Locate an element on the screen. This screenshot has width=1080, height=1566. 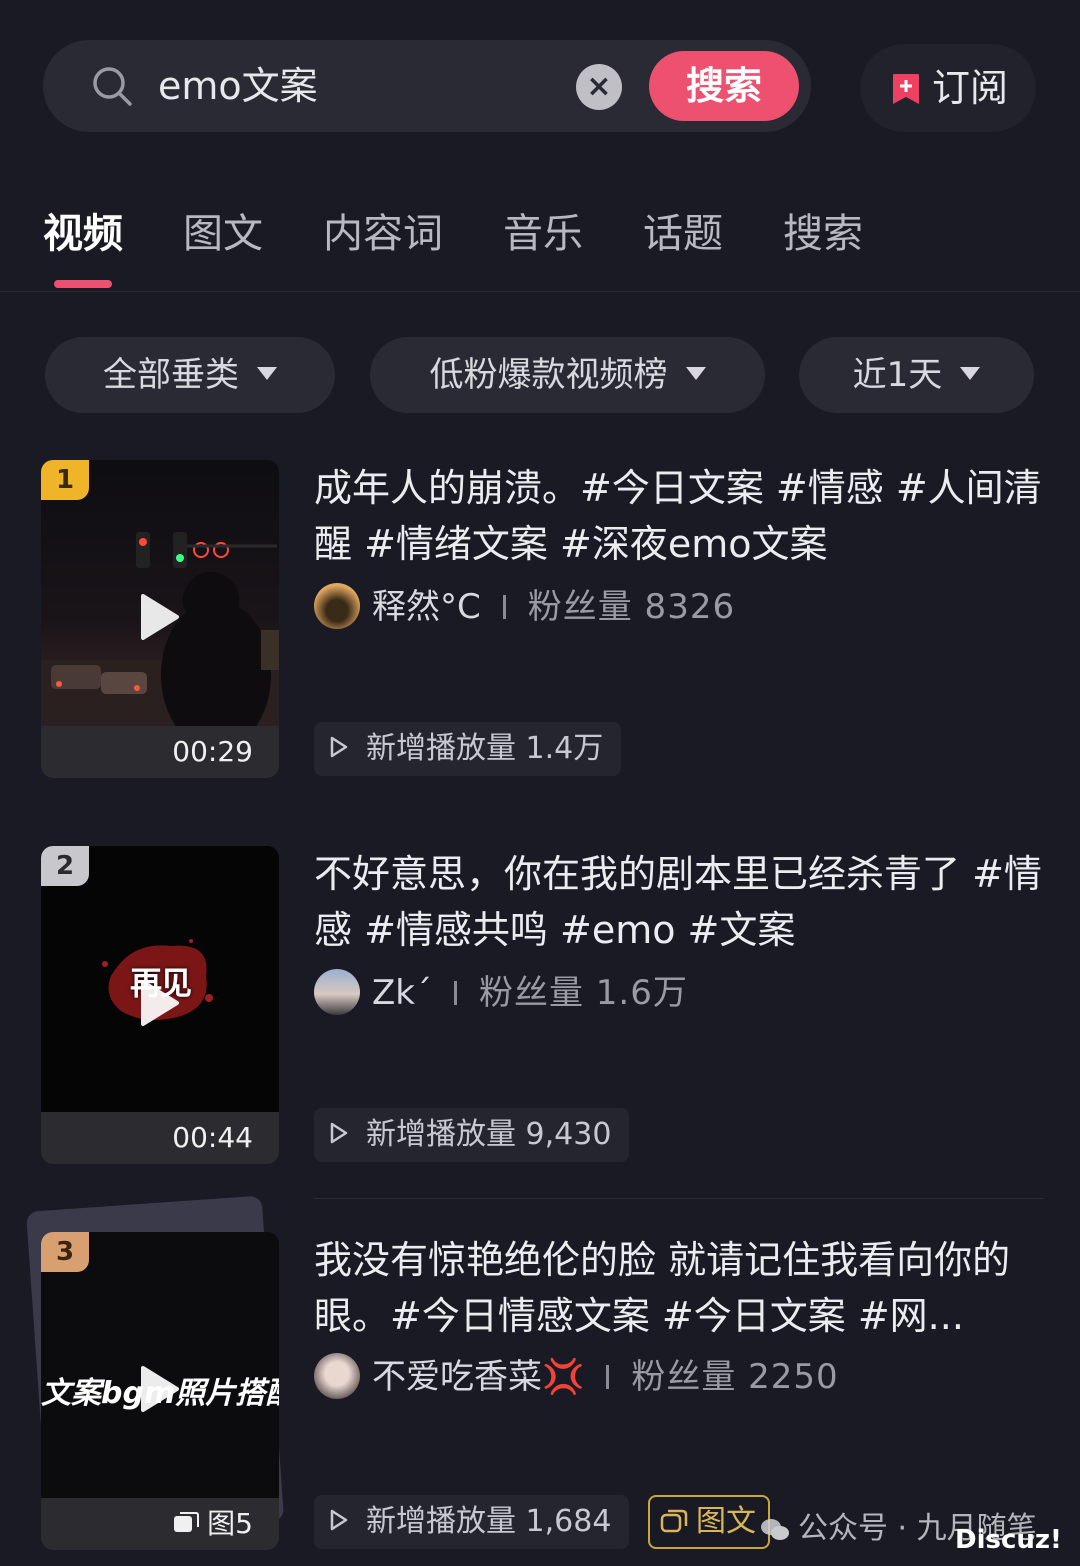
author-row: 释然°C 粉丝量 8326 is located at coordinates (524, 607).